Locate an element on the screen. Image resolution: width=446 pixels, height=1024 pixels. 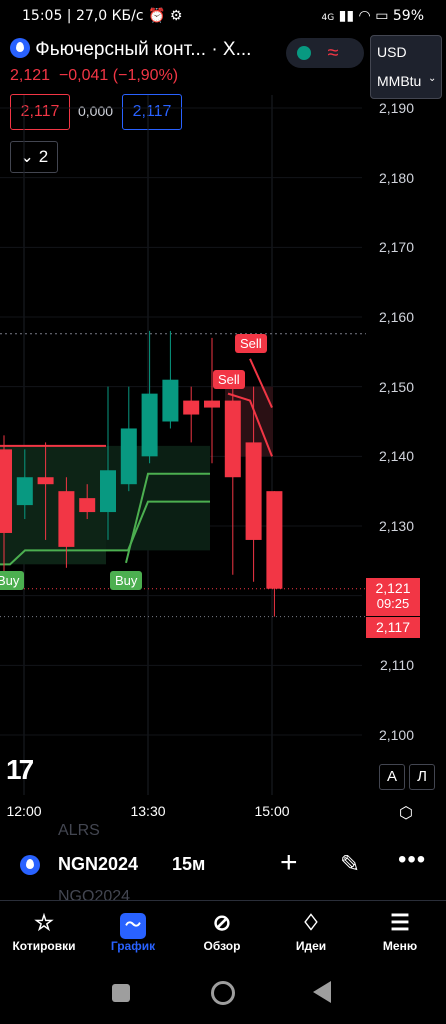
time-tick: 13:30 is located at coordinates (148, 811).